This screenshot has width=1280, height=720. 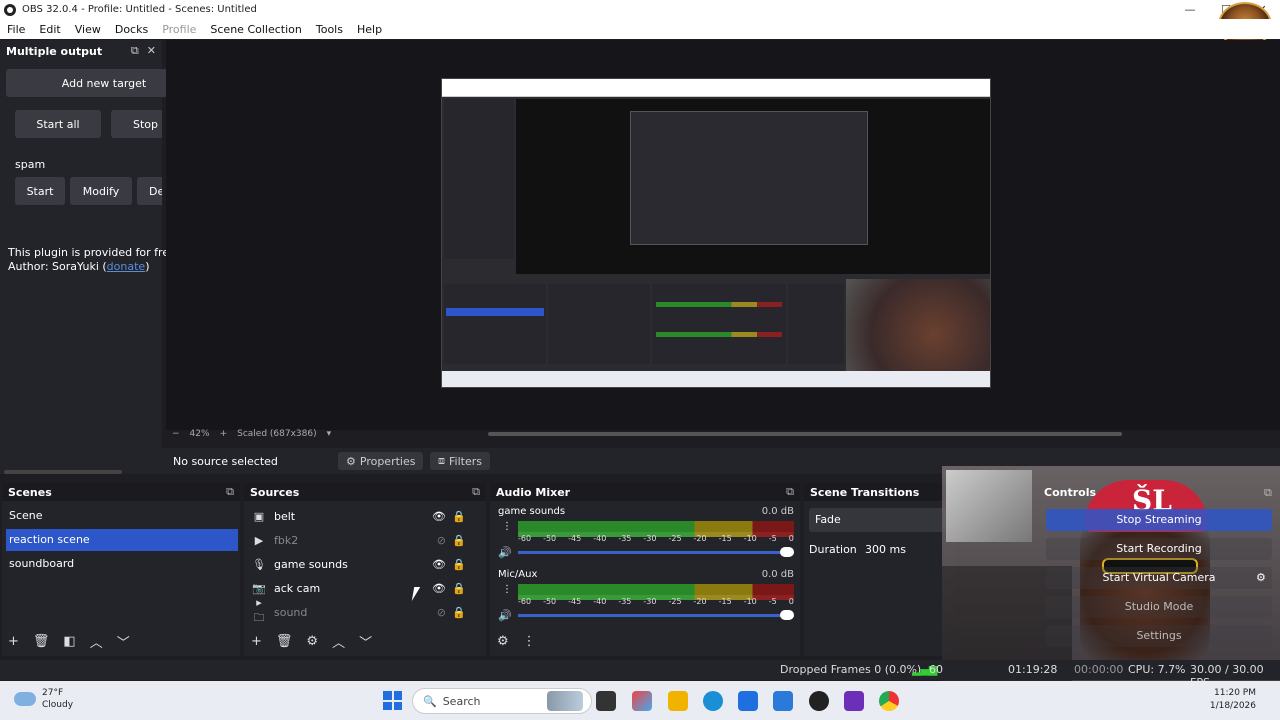 I want to click on system-clock: 11:20 PM 1/18/2026, so click(x=1233, y=700).